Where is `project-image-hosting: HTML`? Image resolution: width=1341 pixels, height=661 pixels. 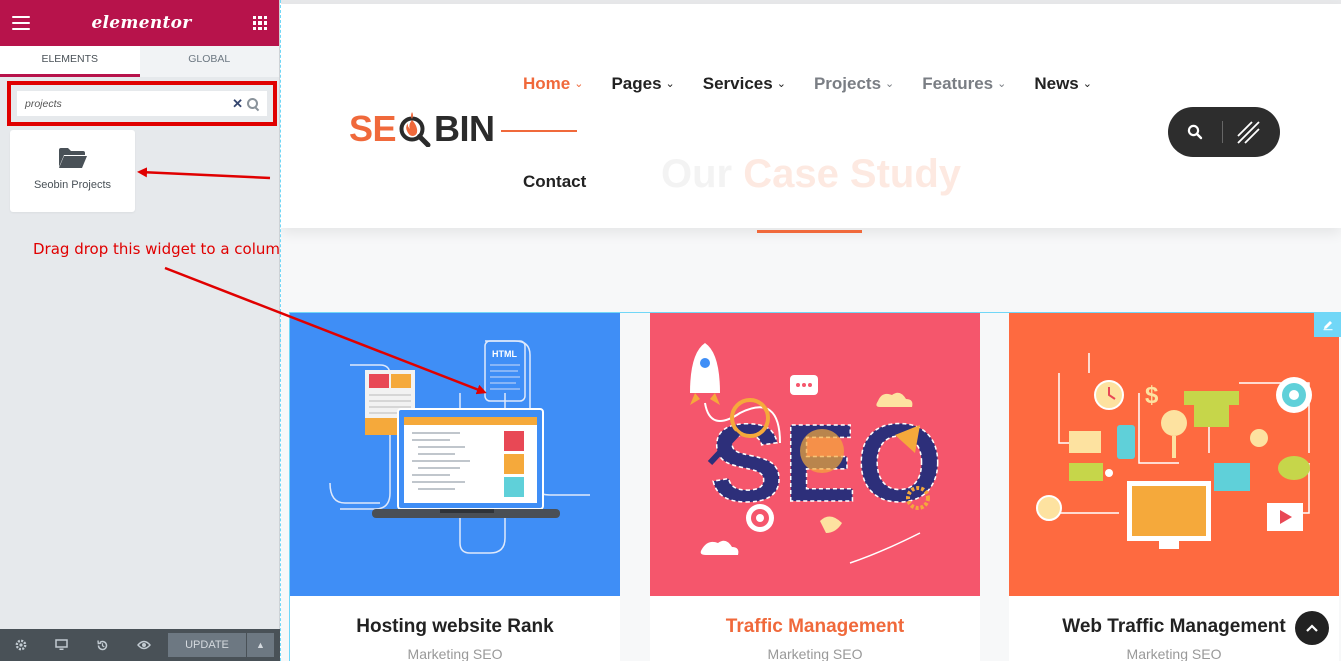 project-image-hosting: HTML is located at coordinates (455, 454).